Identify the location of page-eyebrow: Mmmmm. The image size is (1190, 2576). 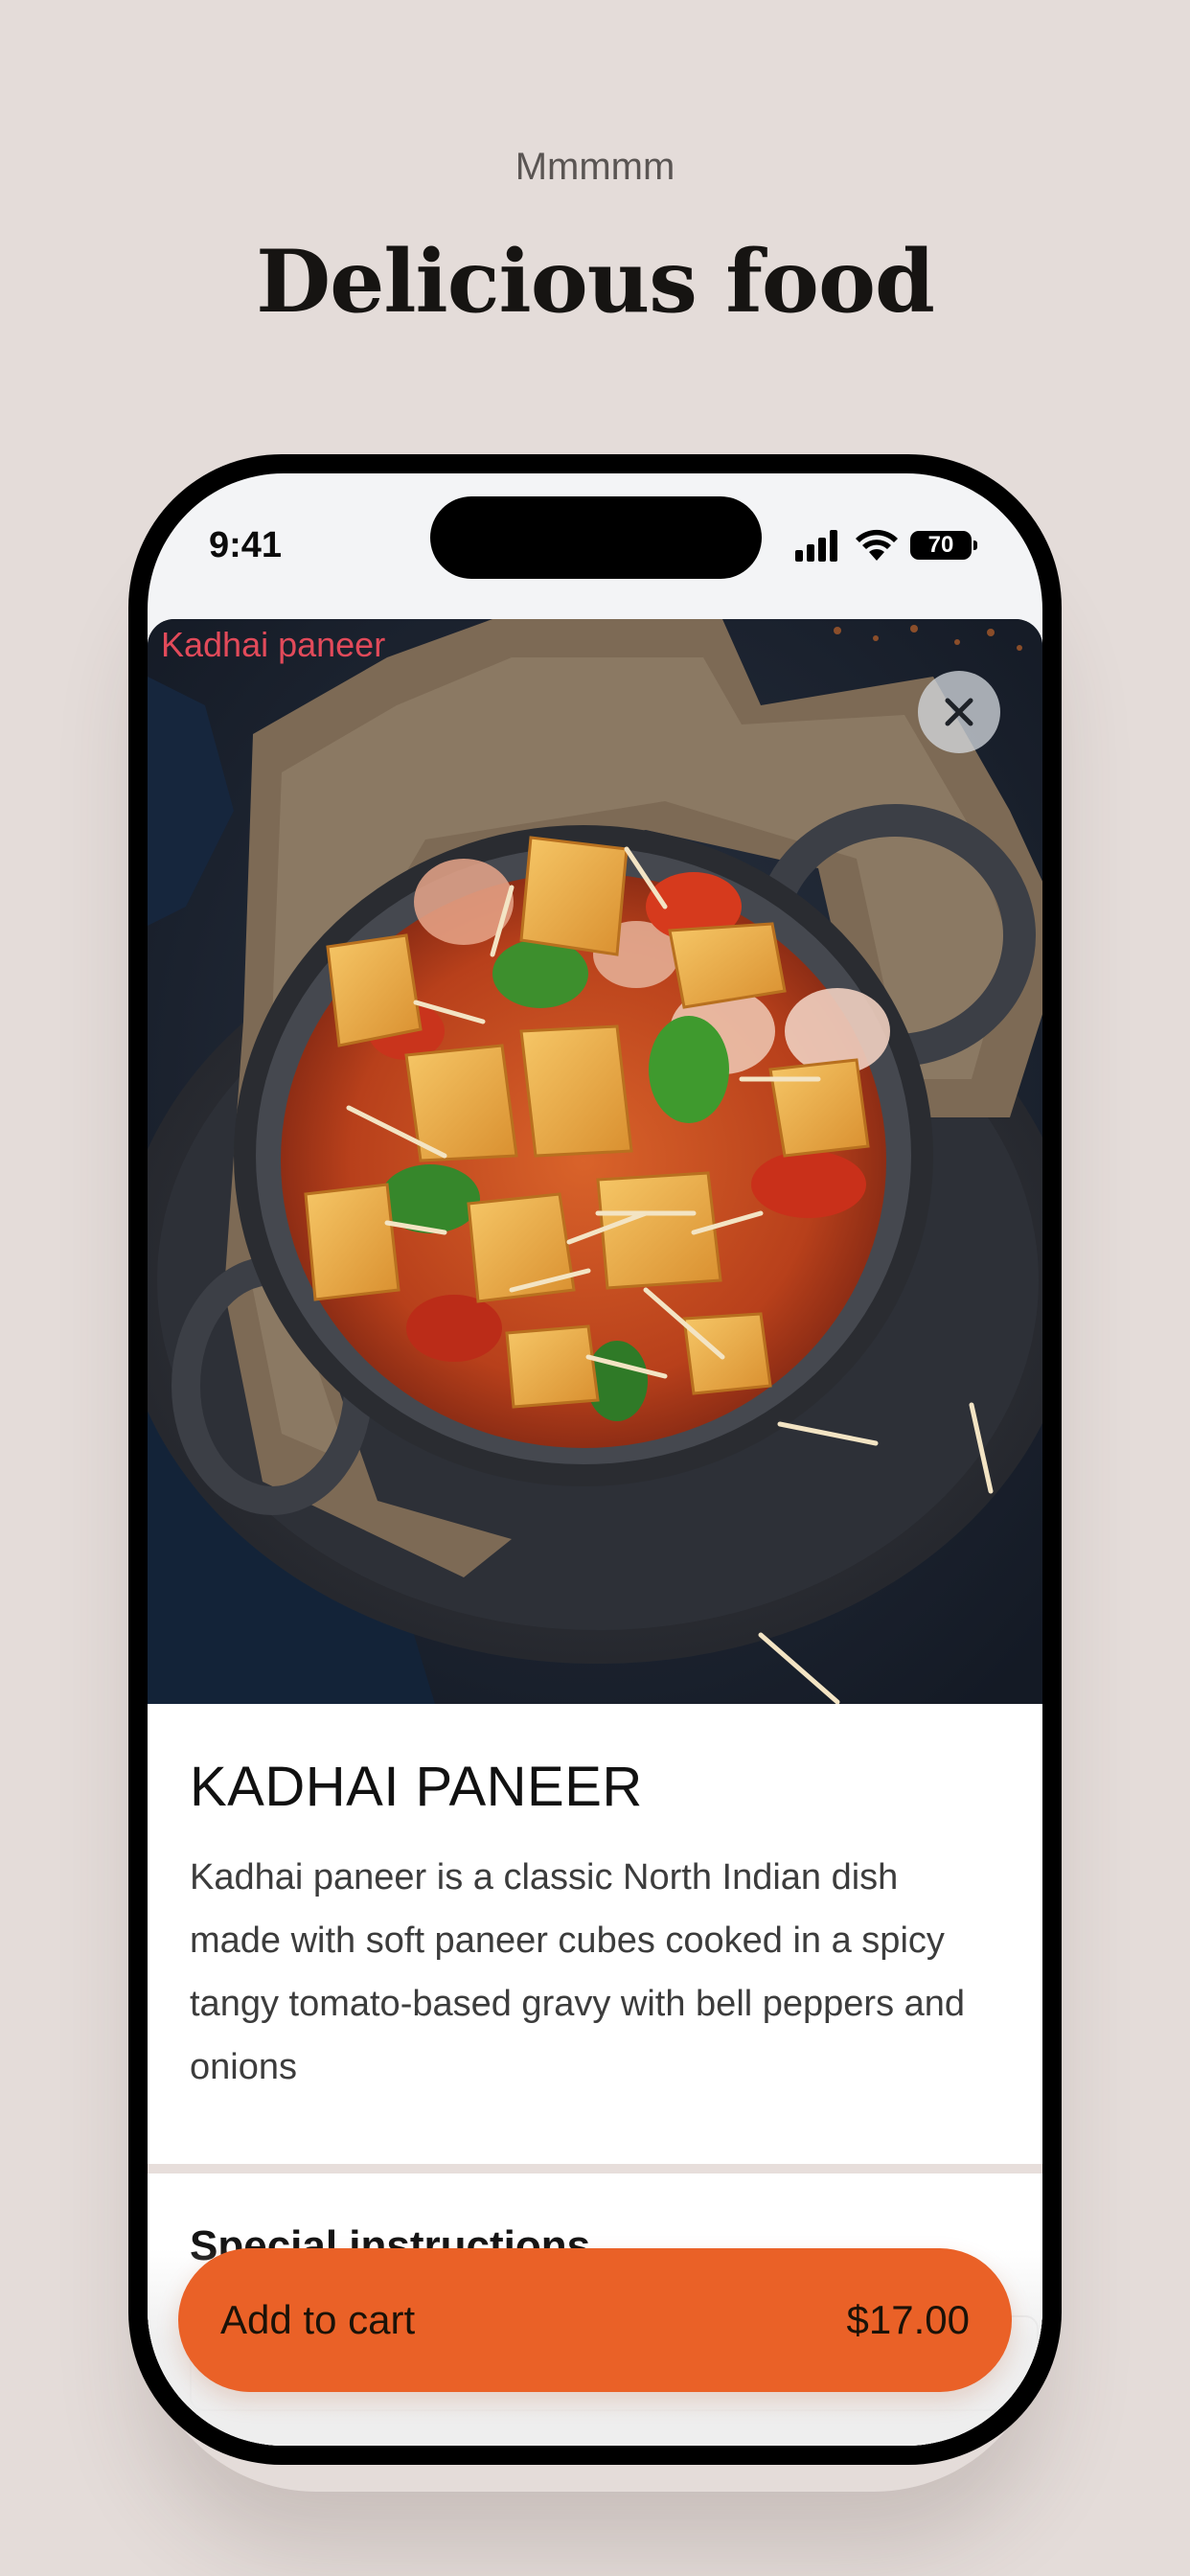
(595, 167).